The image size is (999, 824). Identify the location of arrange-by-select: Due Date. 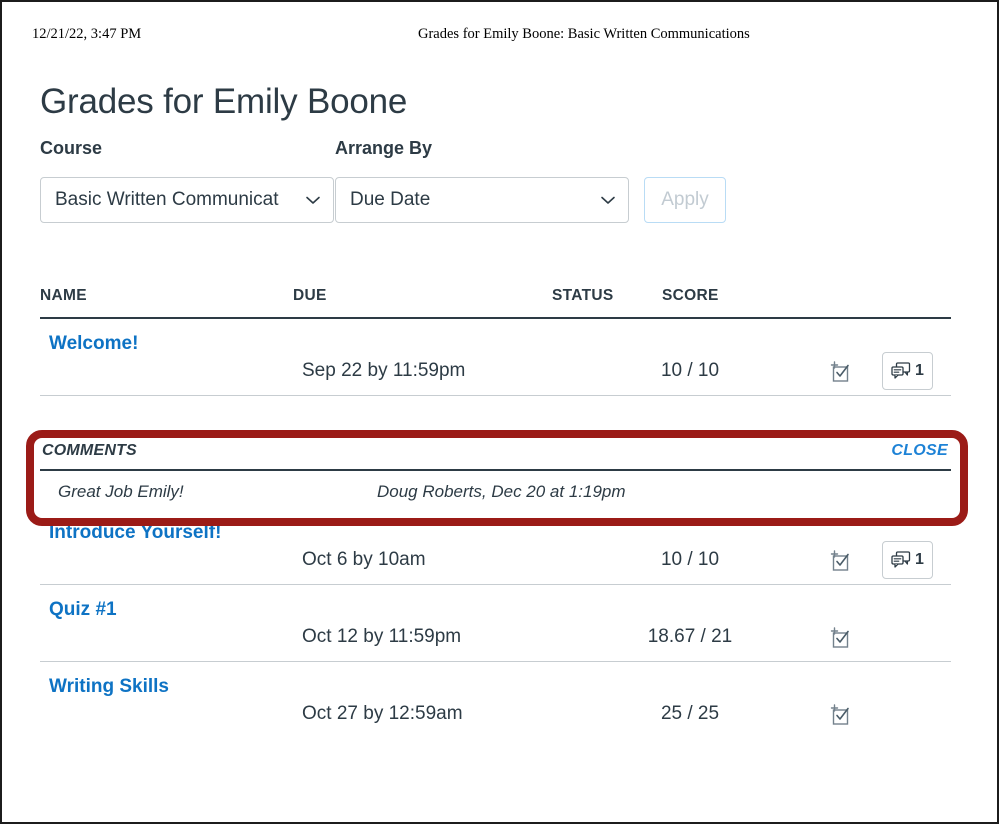
(482, 200).